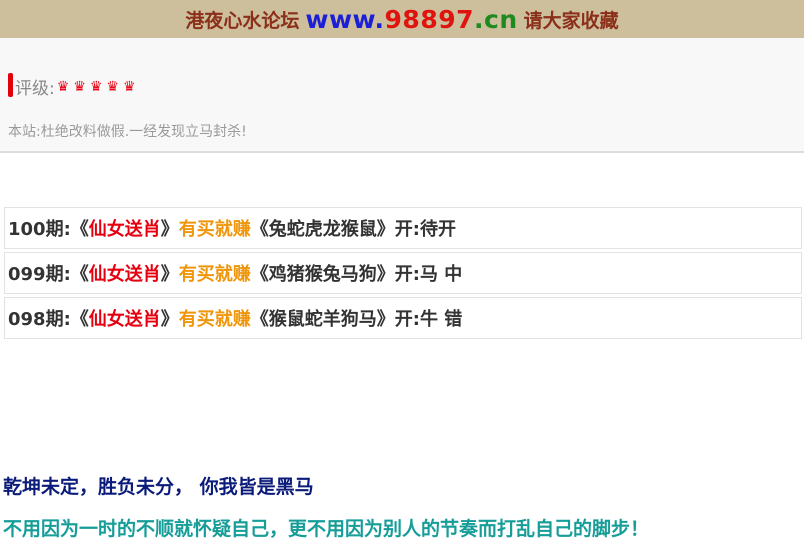 This screenshot has height=551, width=804. Describe the element at coordinates (35, 89) in the screenshot. I see `rating-label: 评级:` at that location.